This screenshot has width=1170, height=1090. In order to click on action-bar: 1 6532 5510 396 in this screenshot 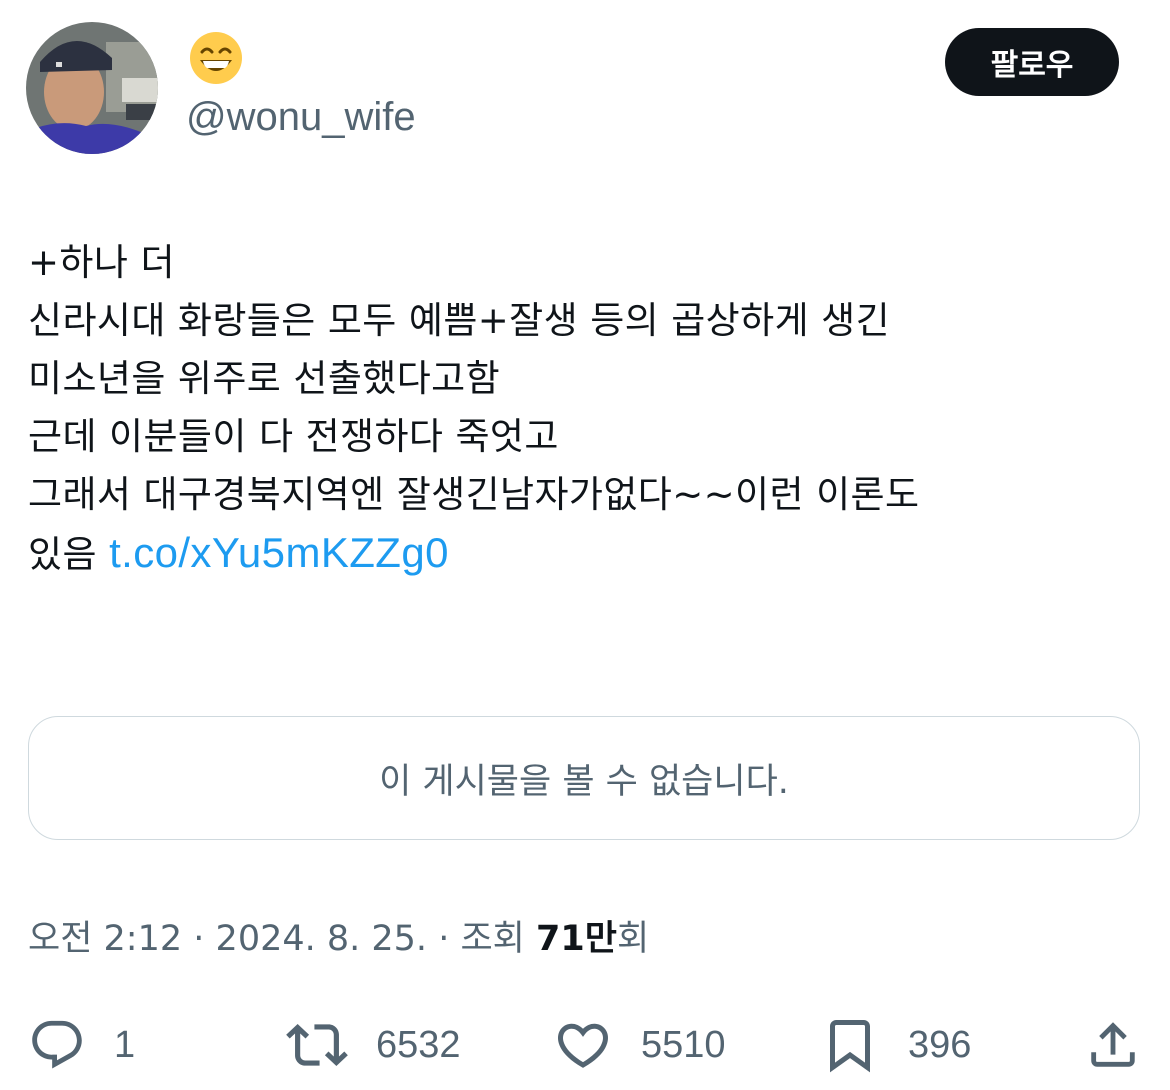, I will do `click(585, 1045)`.